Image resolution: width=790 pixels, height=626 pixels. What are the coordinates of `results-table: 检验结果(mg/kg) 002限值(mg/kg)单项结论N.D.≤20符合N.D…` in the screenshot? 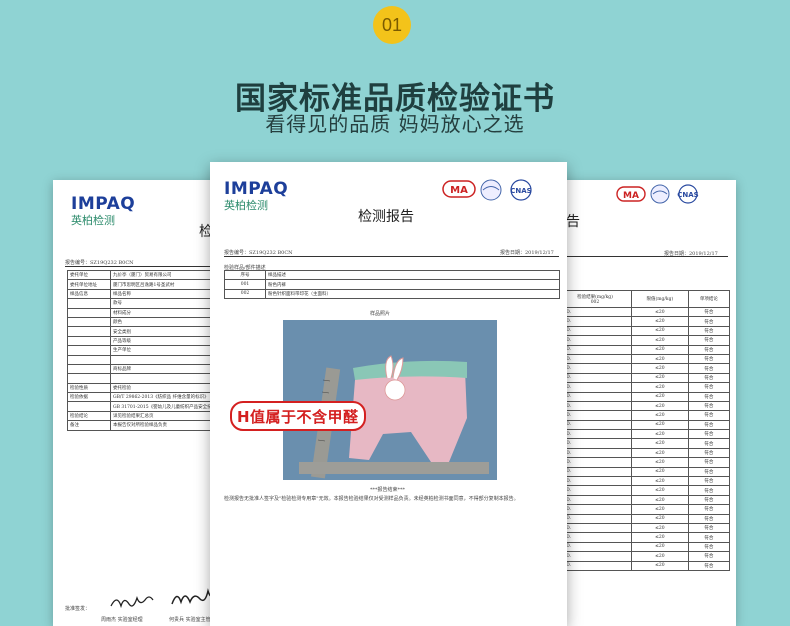 It's located at (644, 430).